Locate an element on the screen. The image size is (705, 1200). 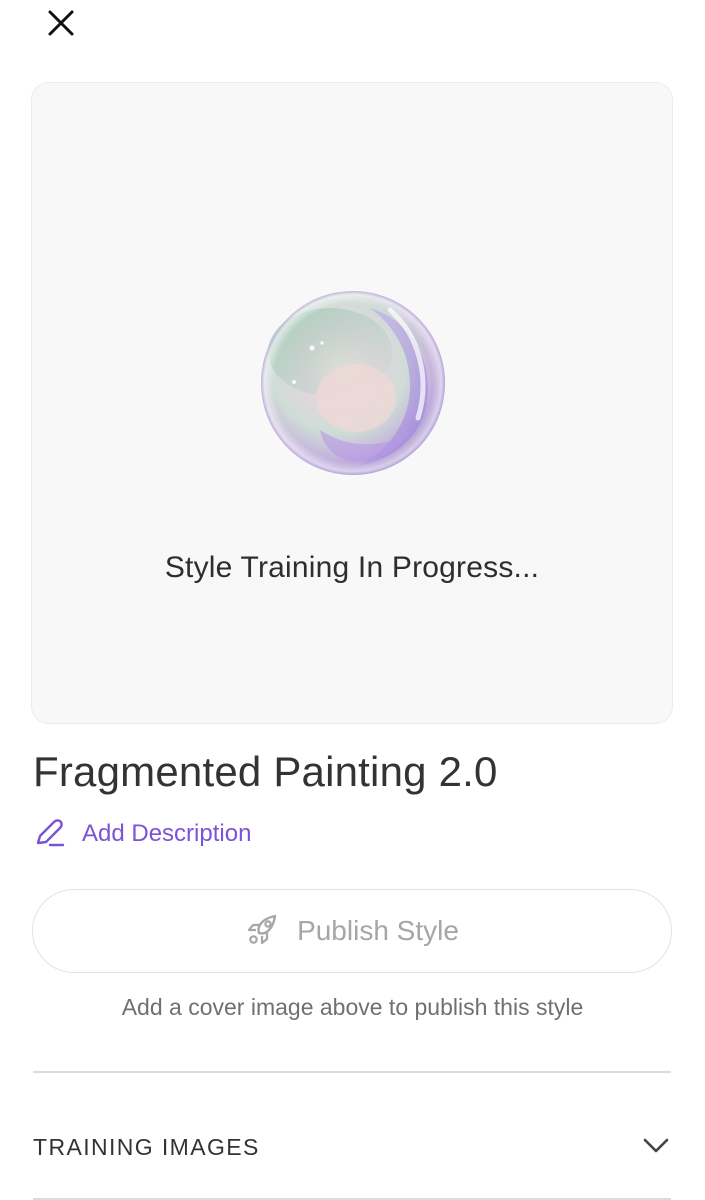
close-button is located at coordinates (61, 25).